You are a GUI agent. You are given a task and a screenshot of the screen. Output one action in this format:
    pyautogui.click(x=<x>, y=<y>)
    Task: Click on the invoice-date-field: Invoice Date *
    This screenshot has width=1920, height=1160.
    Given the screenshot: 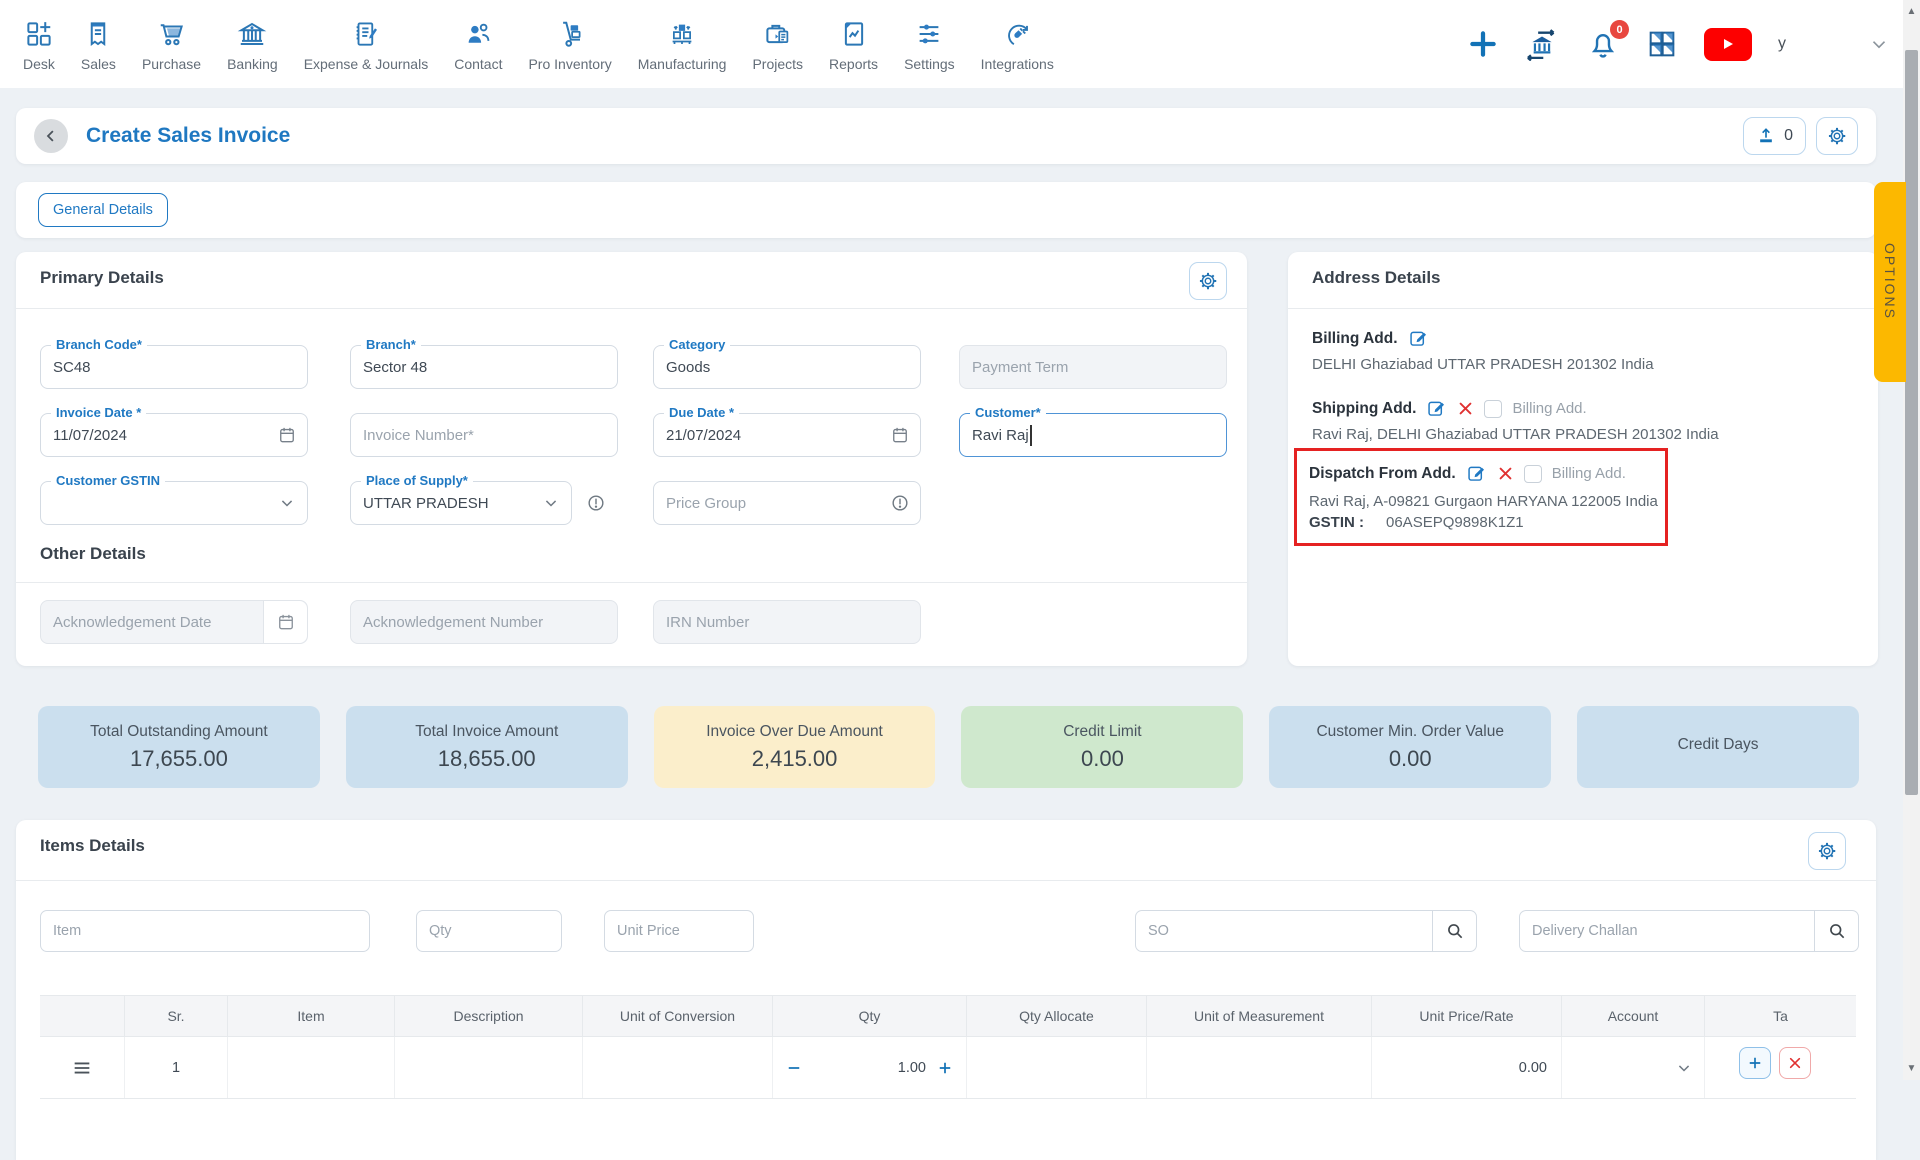 What is the action you would take?
    pyautogui.click(x=174, y=431)
    